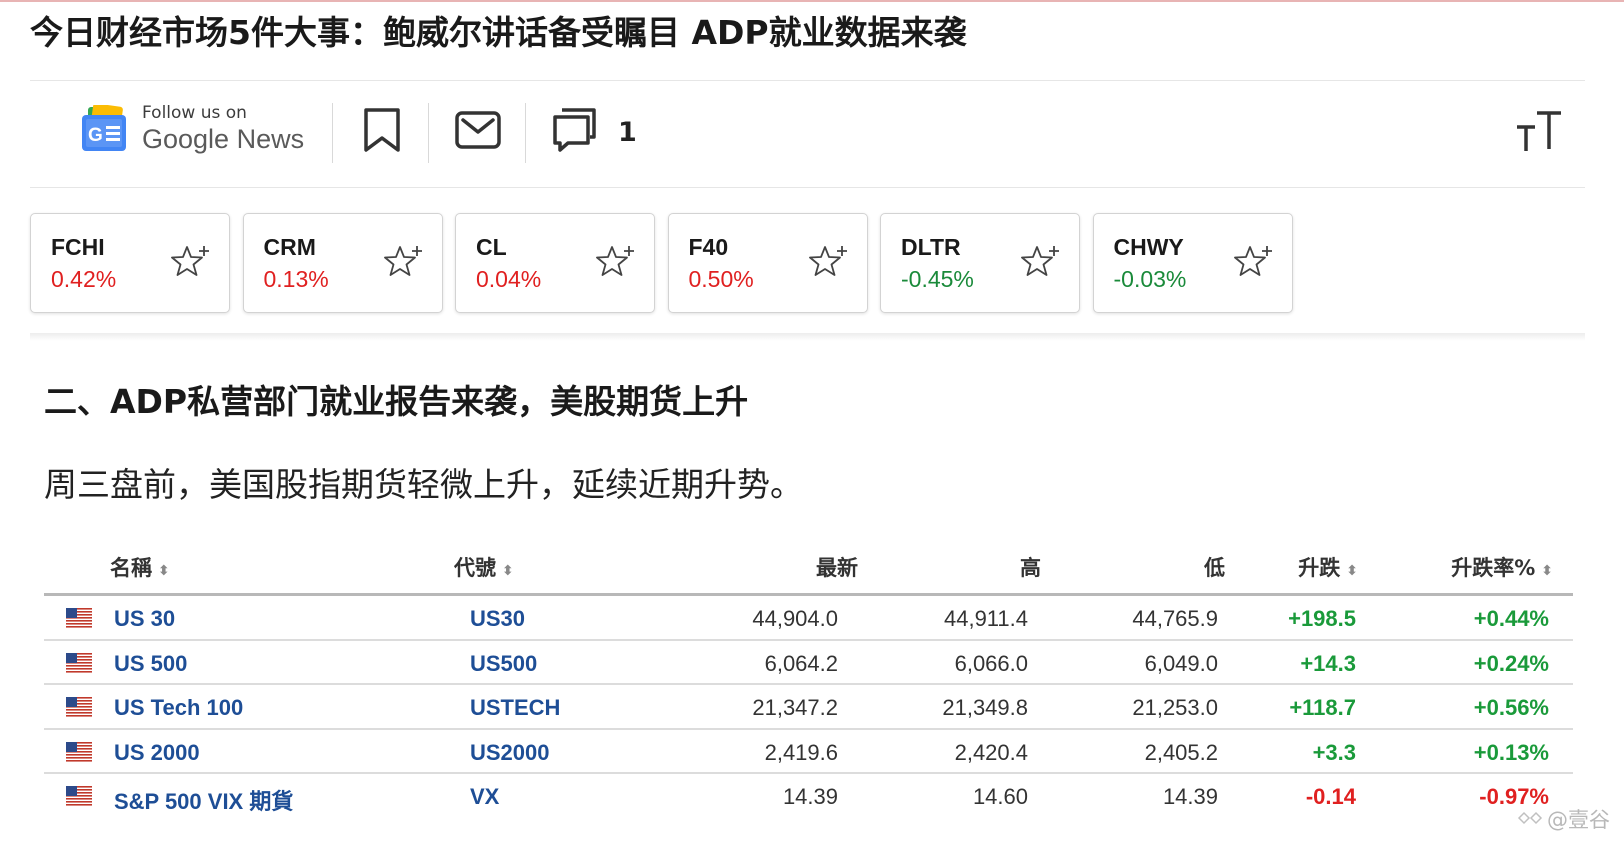  What do you see at coordinates (178, 708) in the screenshot?
I see `instrument-name-link: US Tech 100` at bounding box center [178, 708].